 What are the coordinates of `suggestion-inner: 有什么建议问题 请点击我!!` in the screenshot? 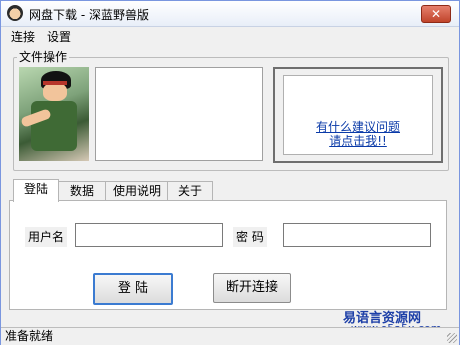 It's located at (358, 115).